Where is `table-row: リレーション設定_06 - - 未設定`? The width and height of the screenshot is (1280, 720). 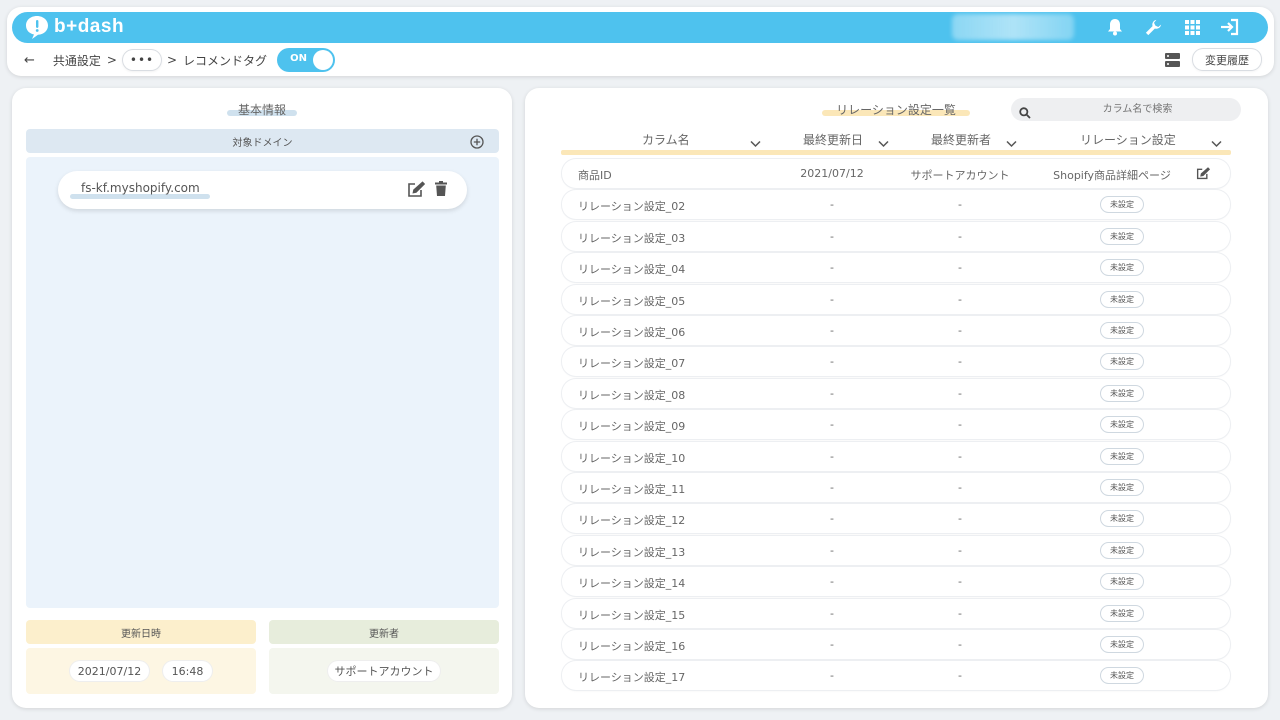 table-row: リレーション設定_06 - - 未設定 is located at coordinates (896, 330).